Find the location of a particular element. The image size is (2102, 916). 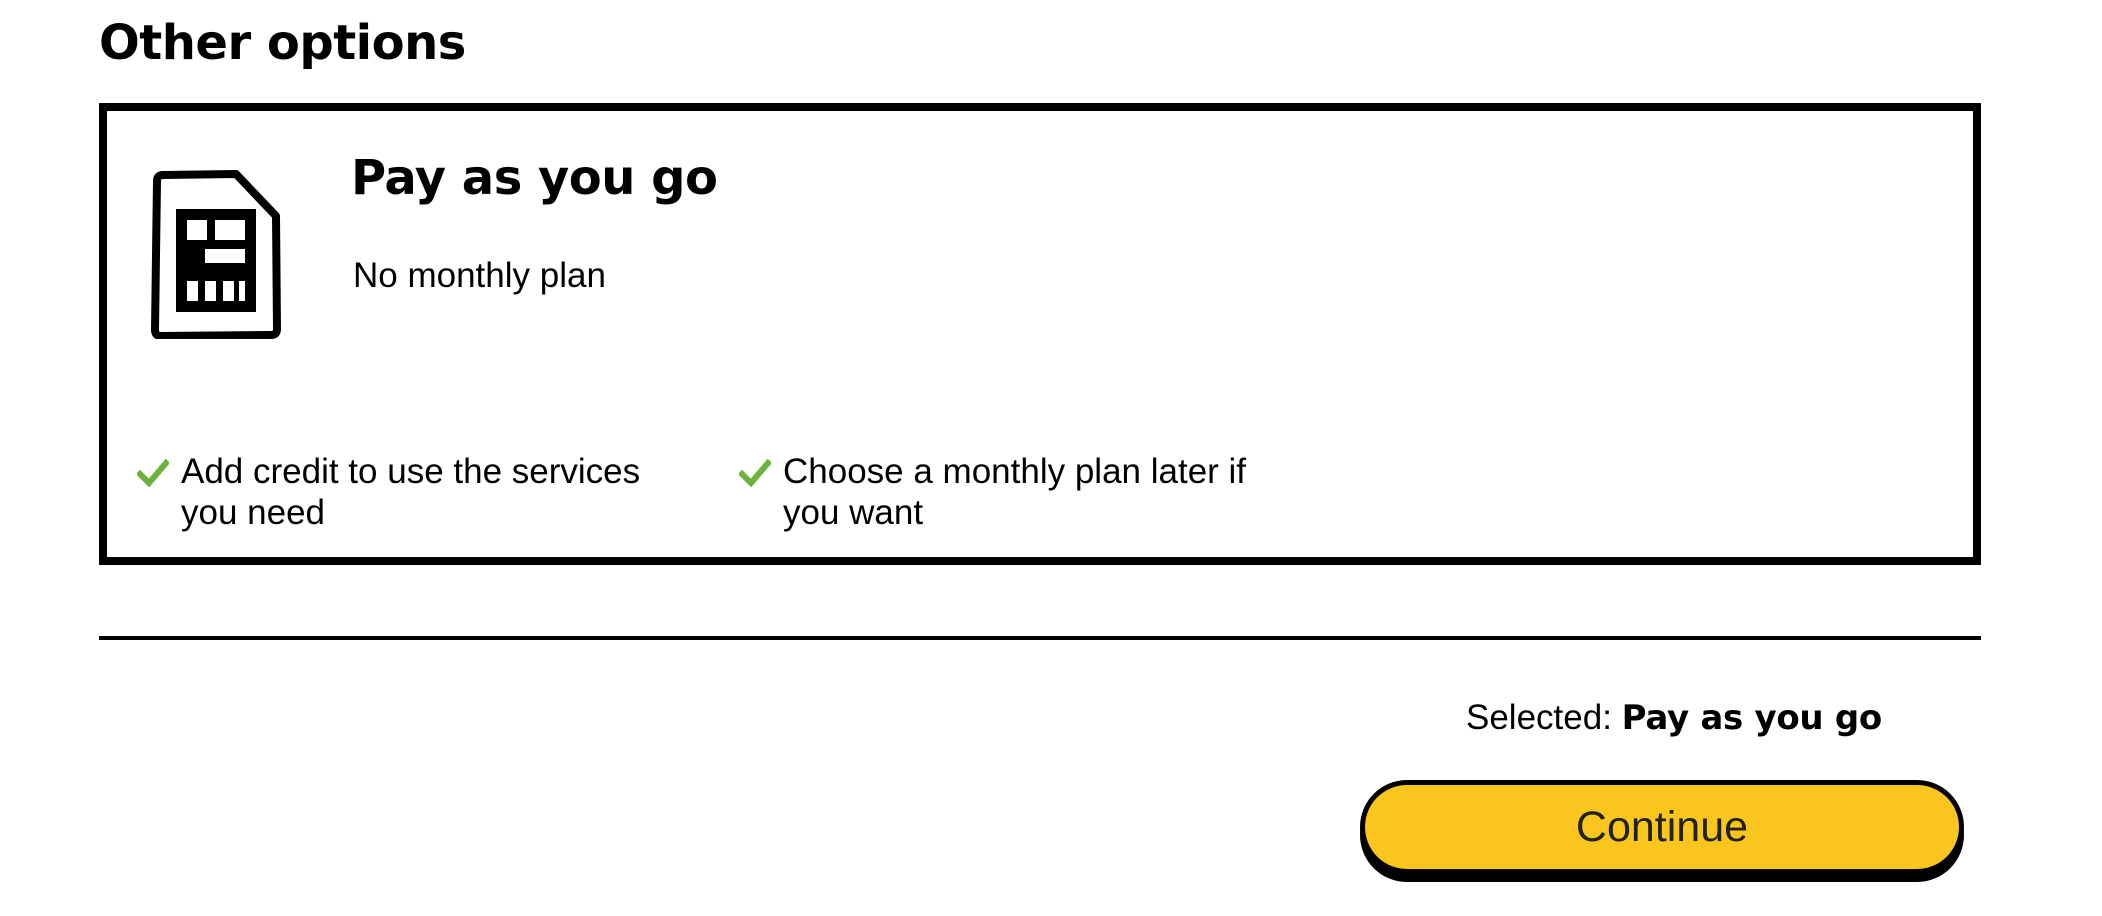

selected-label: Selected: is located at coordinates (1539, 717).